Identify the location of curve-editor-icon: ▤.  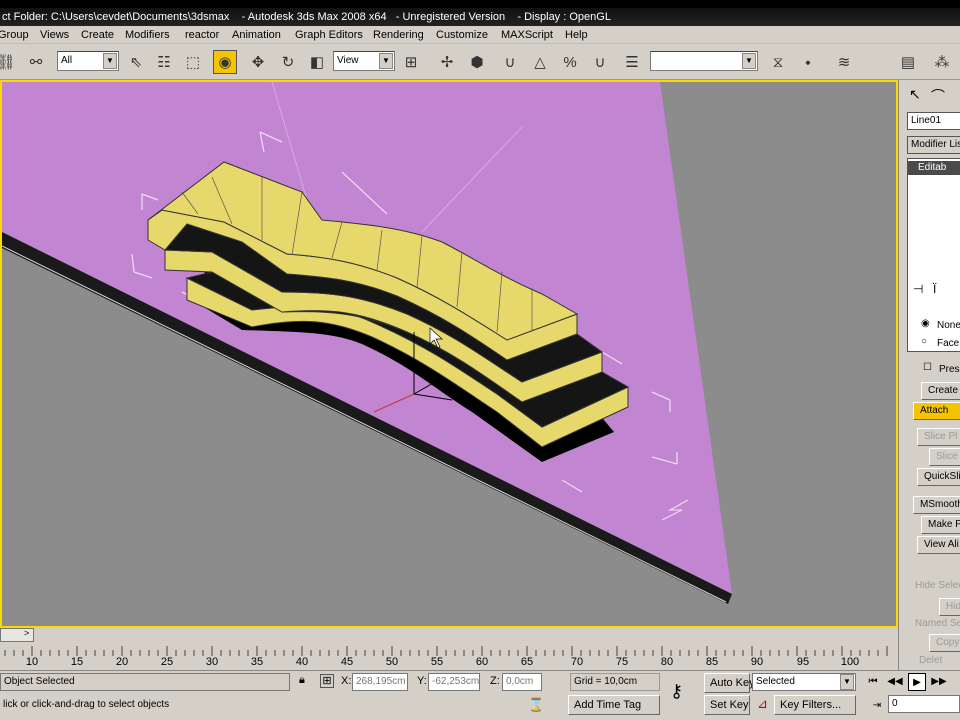
(908, 62).